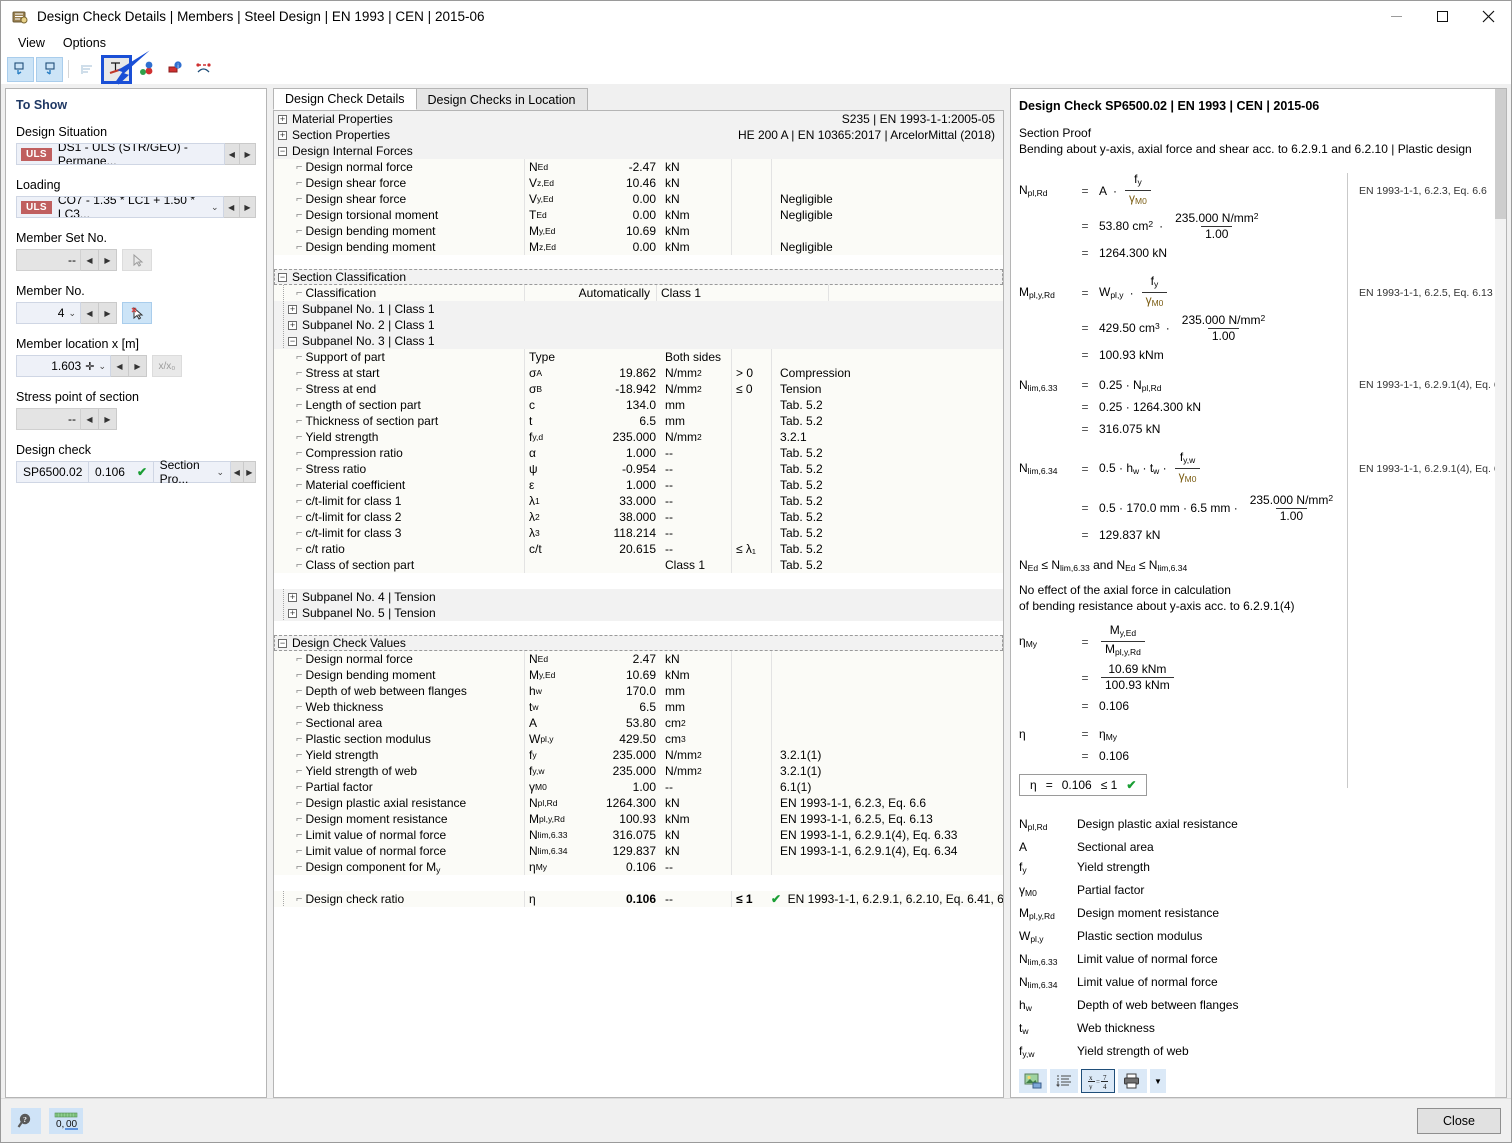  What do you see at coordinates (292, 613) in the screenshot?
I see `expand-icon-sp5: +` at bounding box center [292, 613].